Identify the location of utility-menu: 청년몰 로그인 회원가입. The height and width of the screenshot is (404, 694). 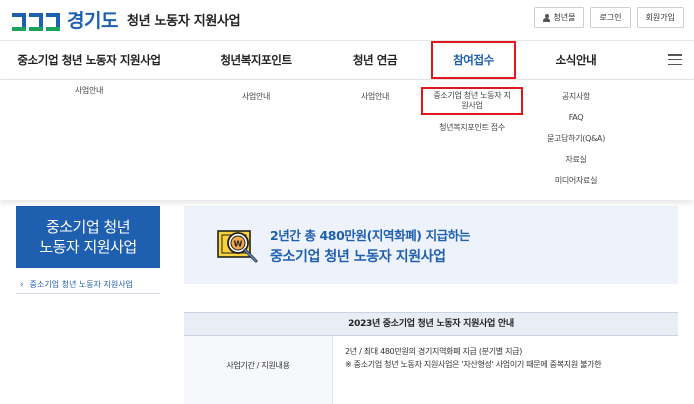
(609, 17).